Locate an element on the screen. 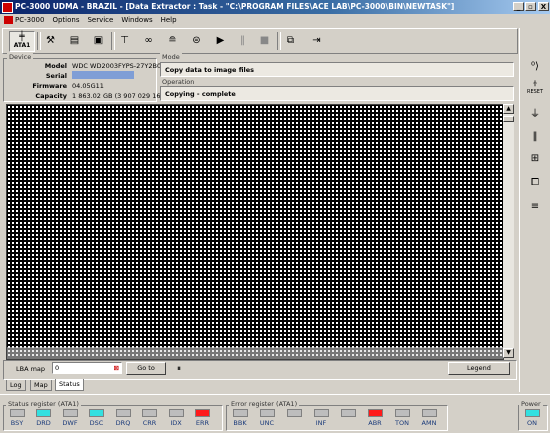  status-register-flag-label: CRR is located at coordinates (149, 423).